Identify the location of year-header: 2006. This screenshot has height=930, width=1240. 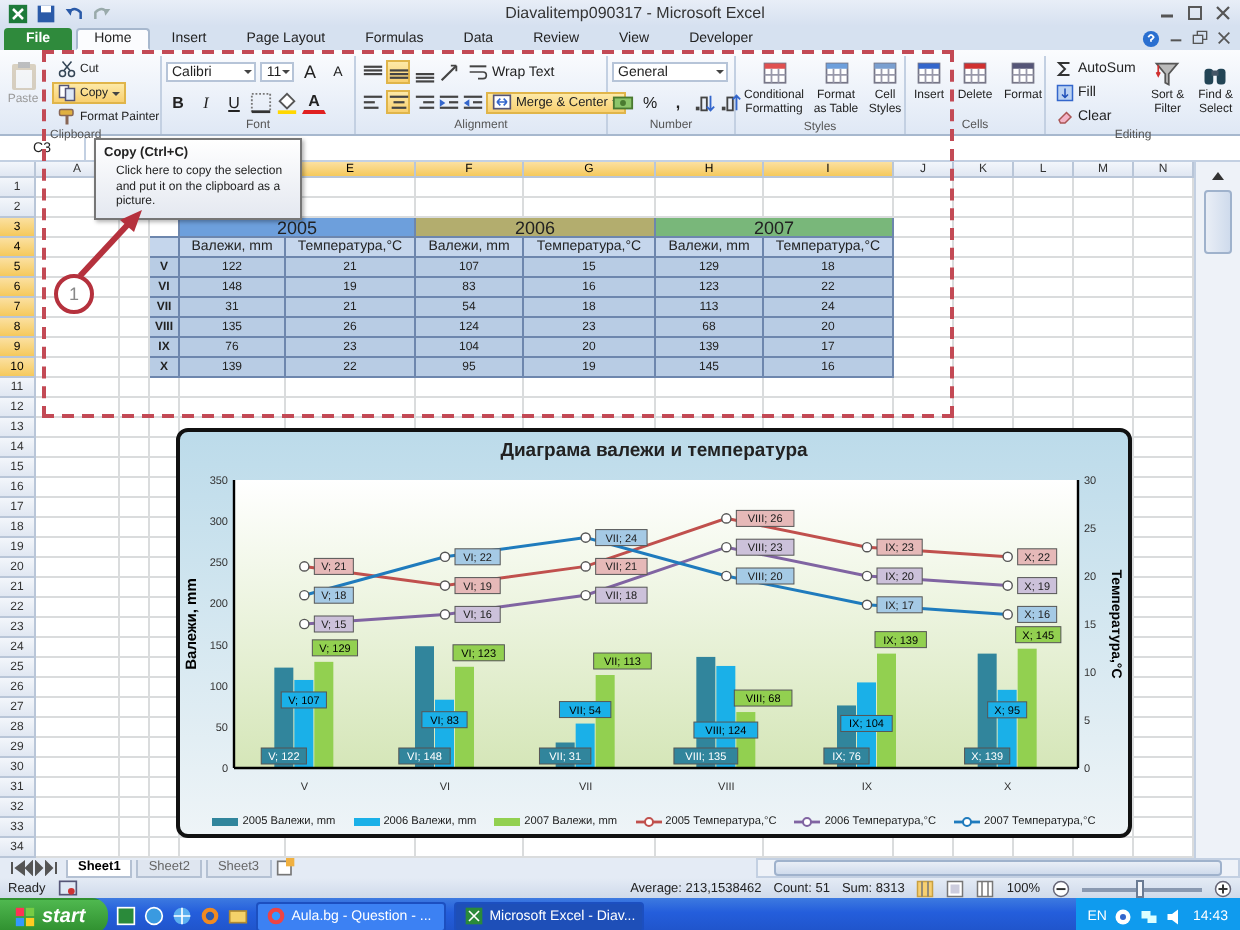
(536, 228).